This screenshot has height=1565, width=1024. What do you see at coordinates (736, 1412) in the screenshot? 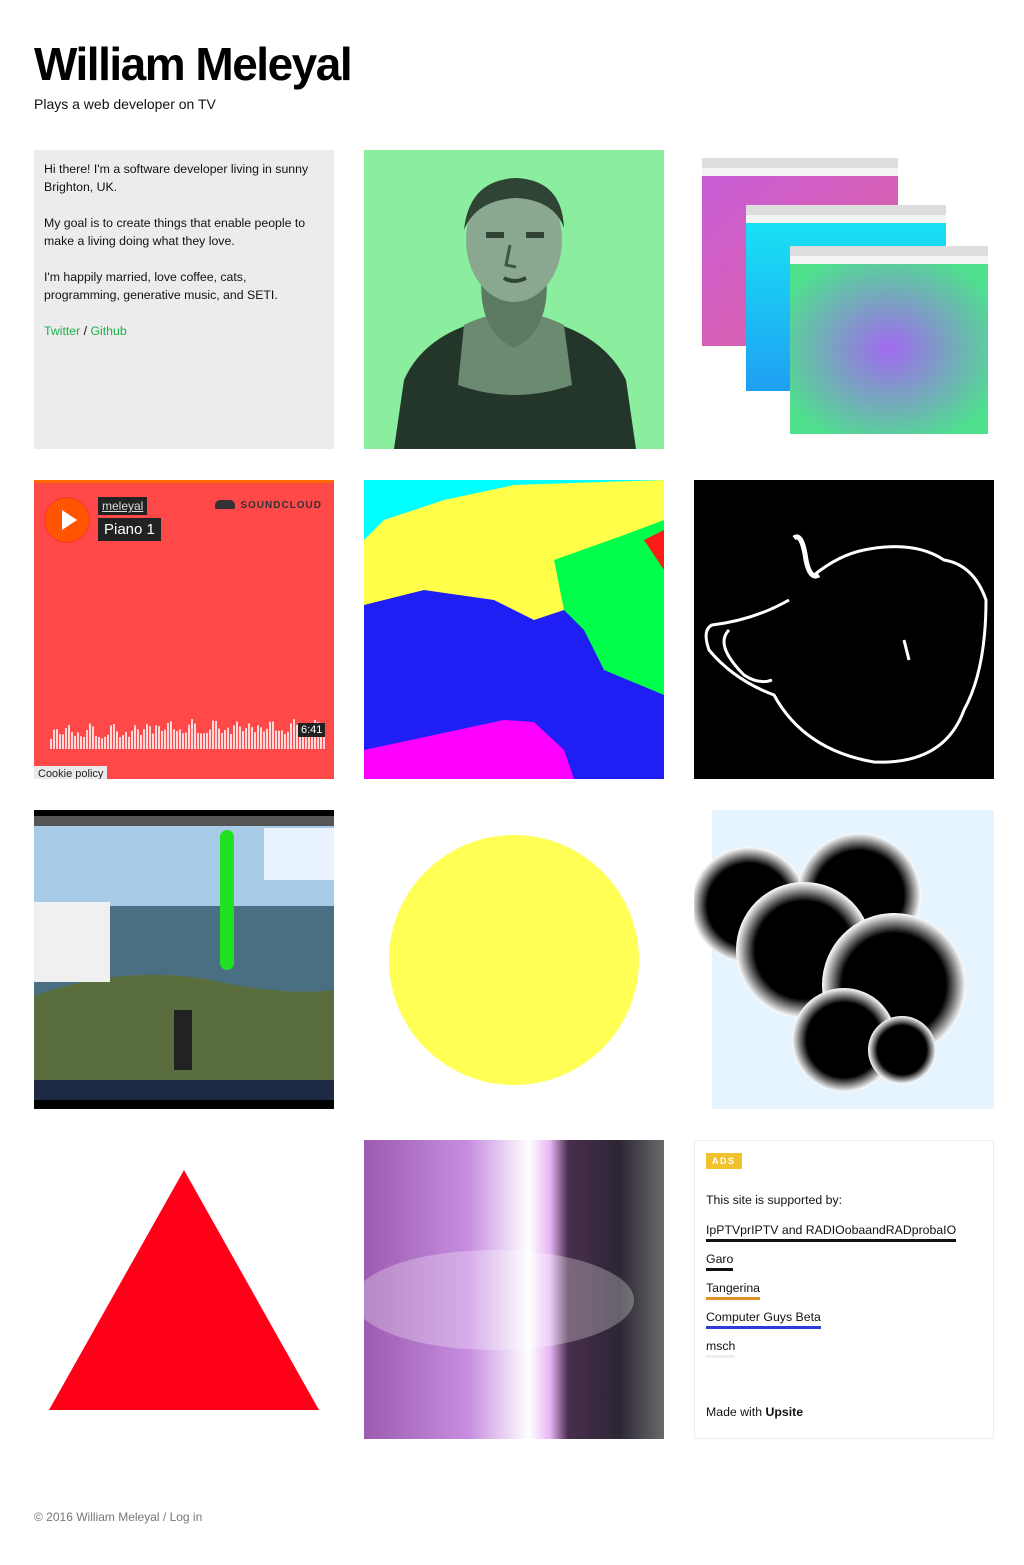
I see `made-with-label: Made with` at bounding box center [736, 1412].